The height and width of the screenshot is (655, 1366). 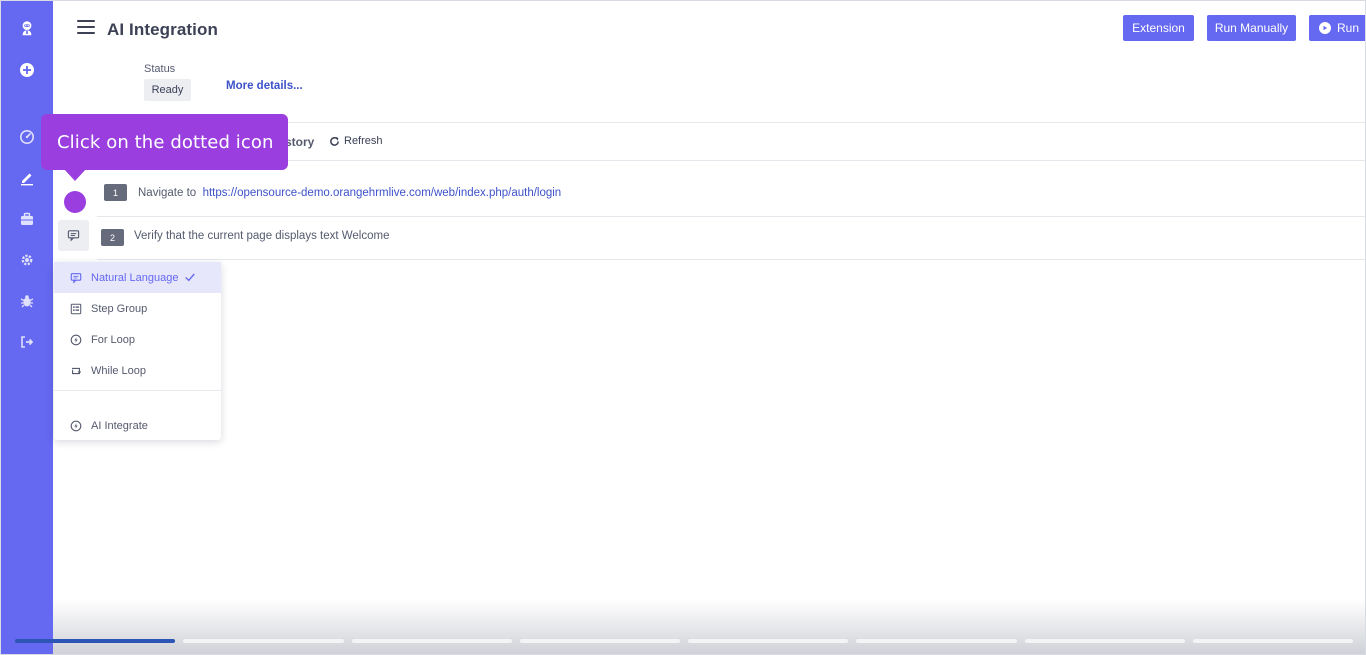 What do you see at coordinates (27, 327) in the screenshot?
I see `sidebar` at bounding box center [27, 327].